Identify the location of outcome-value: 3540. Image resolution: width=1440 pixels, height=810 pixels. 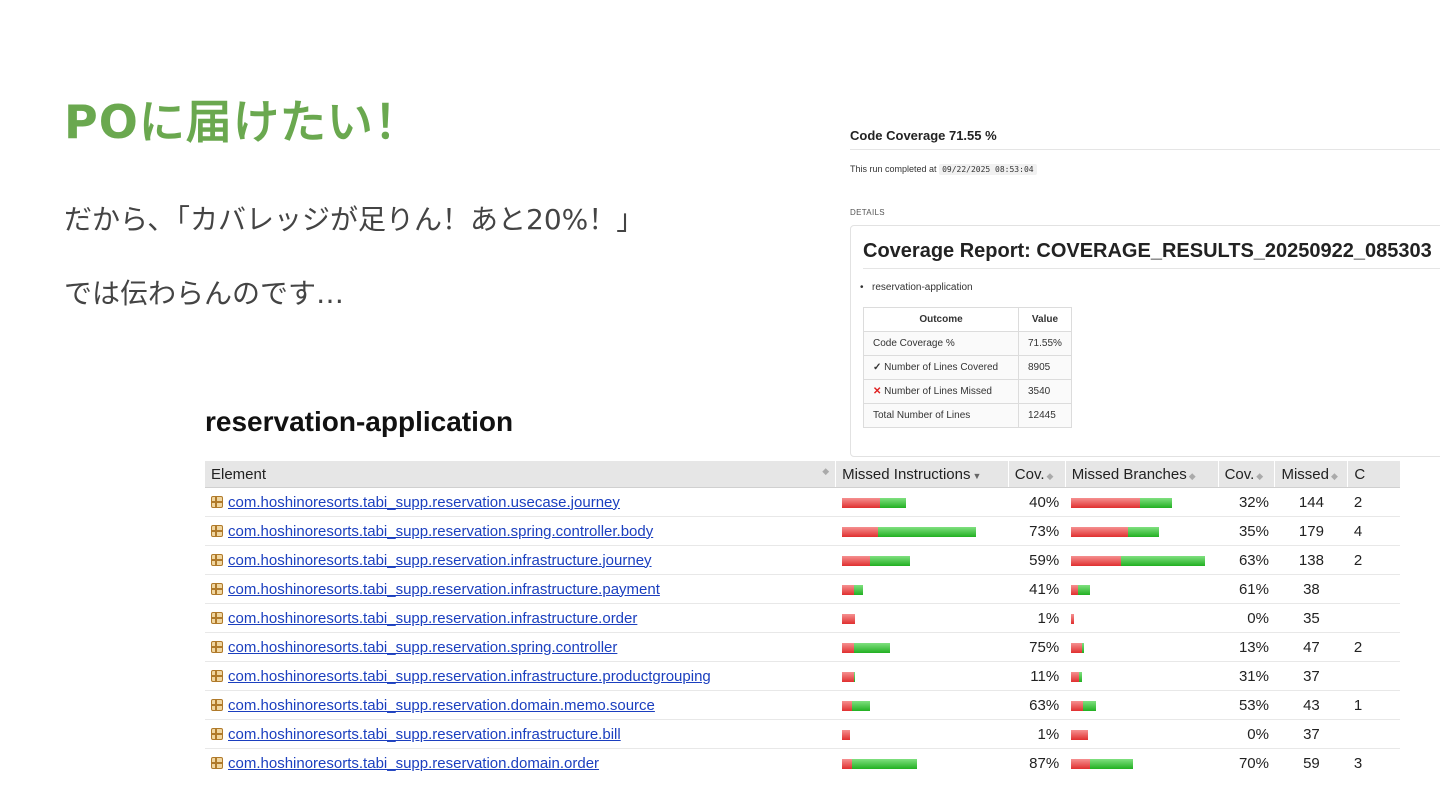
(1045, 391).